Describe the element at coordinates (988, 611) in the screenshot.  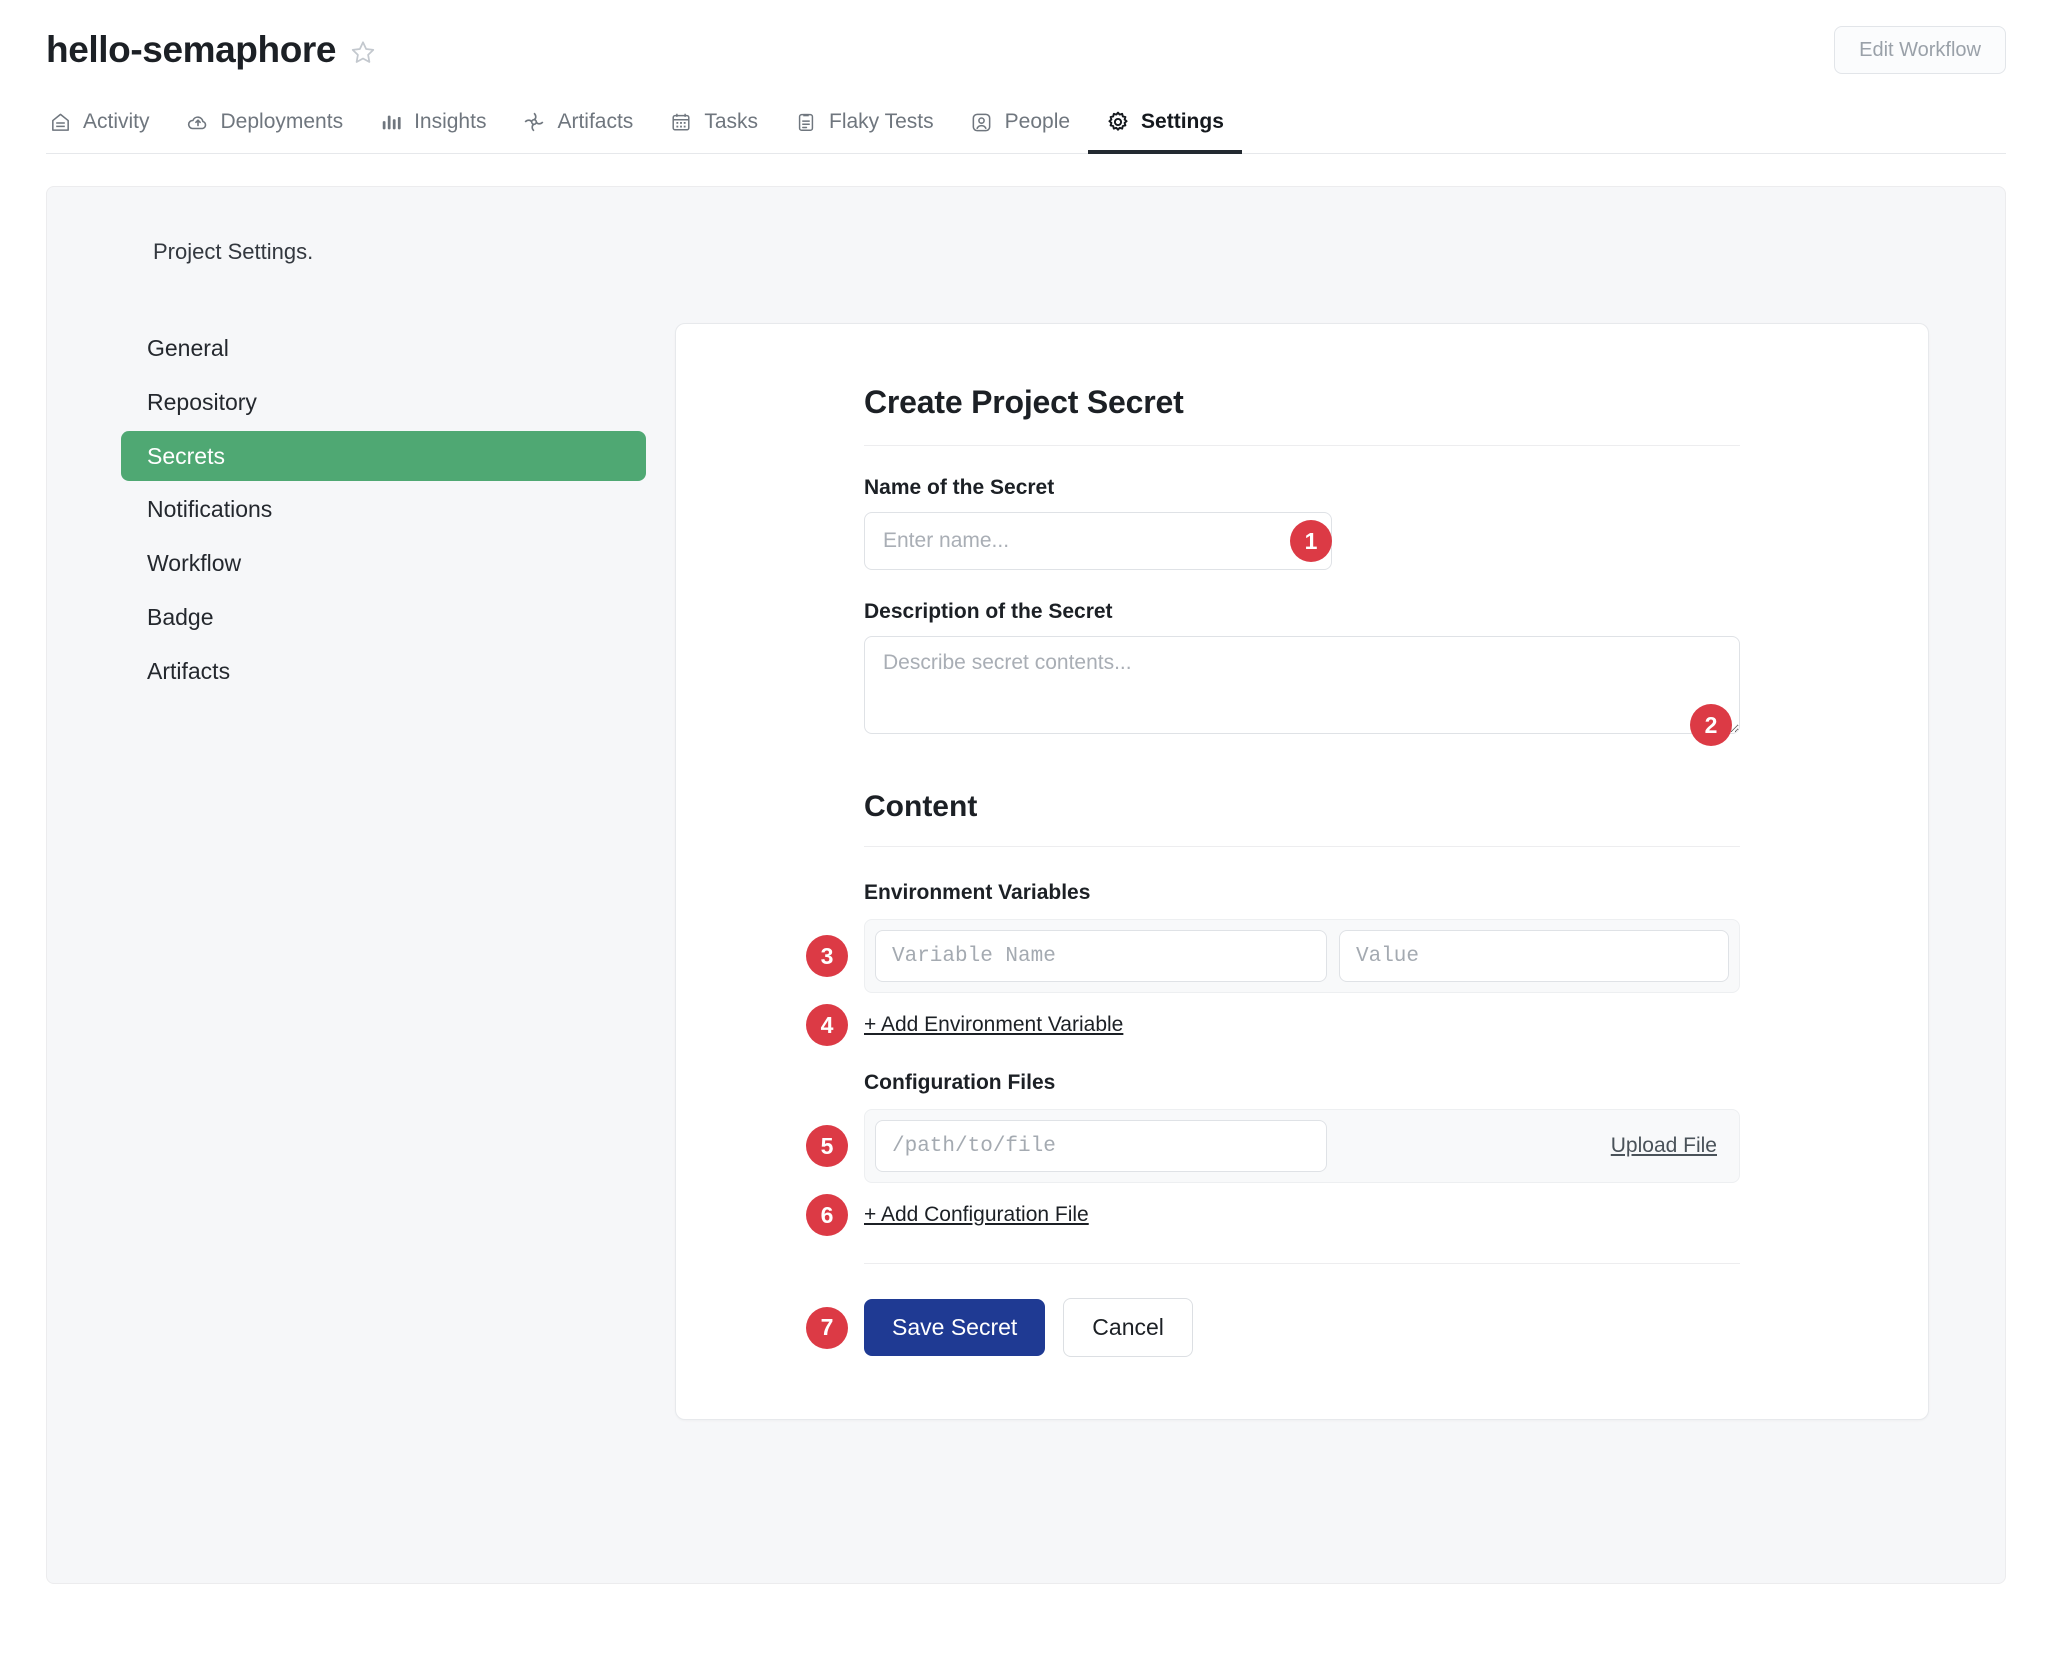
I see `description-field-label: Description of the Secret` at that location.